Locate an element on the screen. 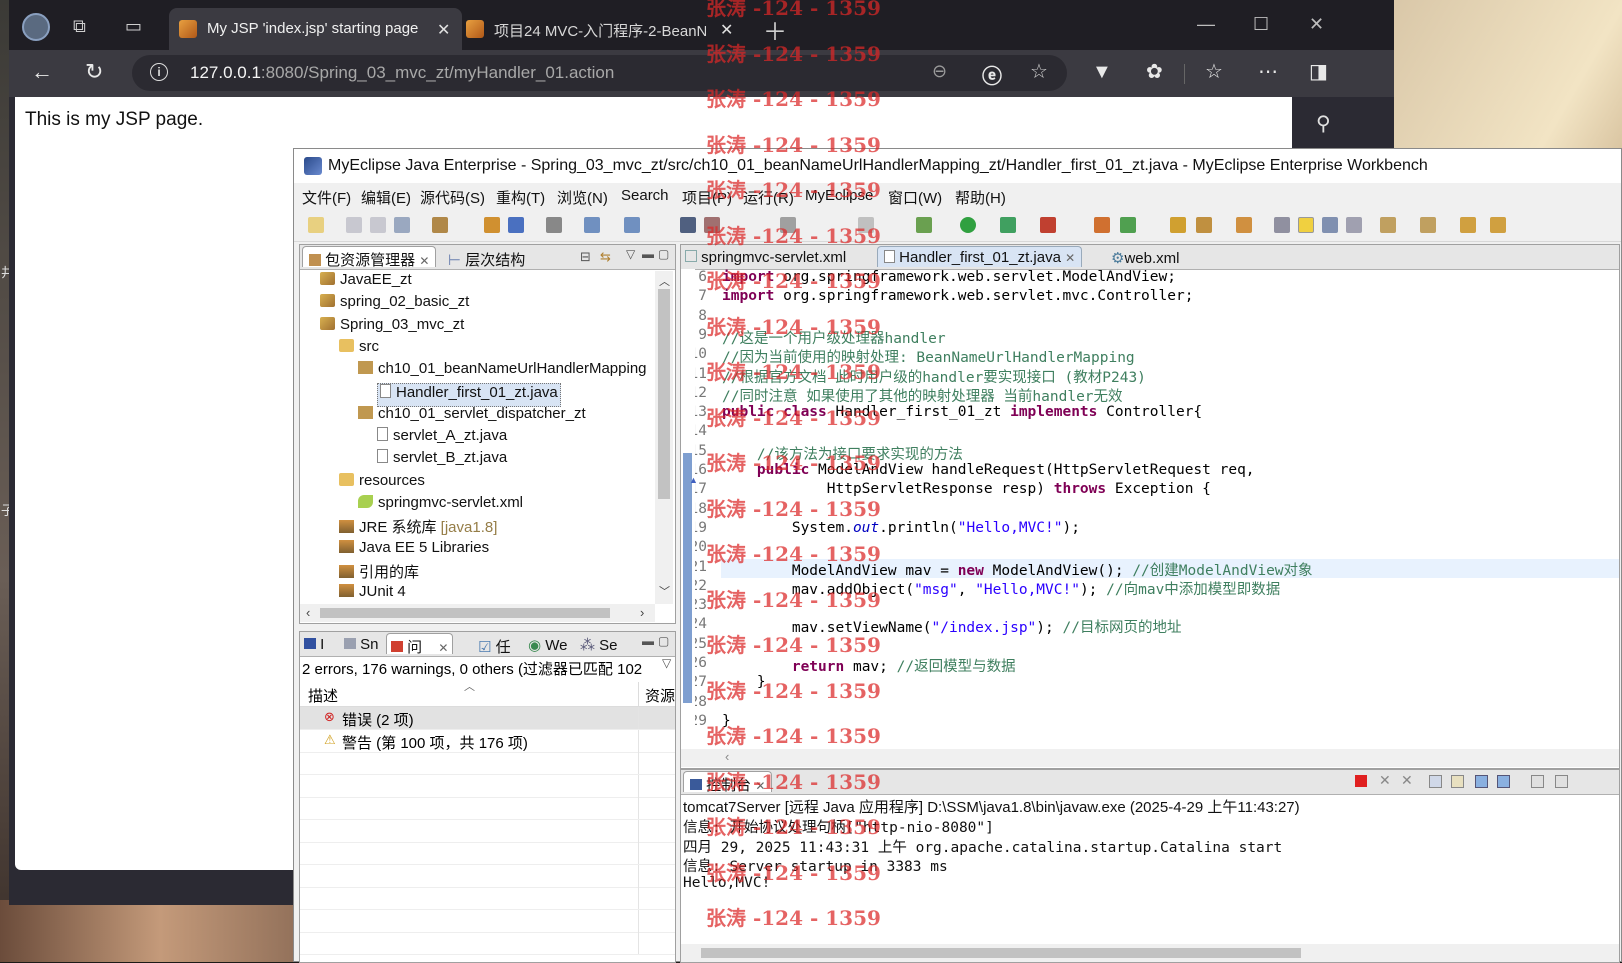 This screenshot has width=1622, height=963. read-aloud-icon: ⓔ is located at coordinates (992, 74).